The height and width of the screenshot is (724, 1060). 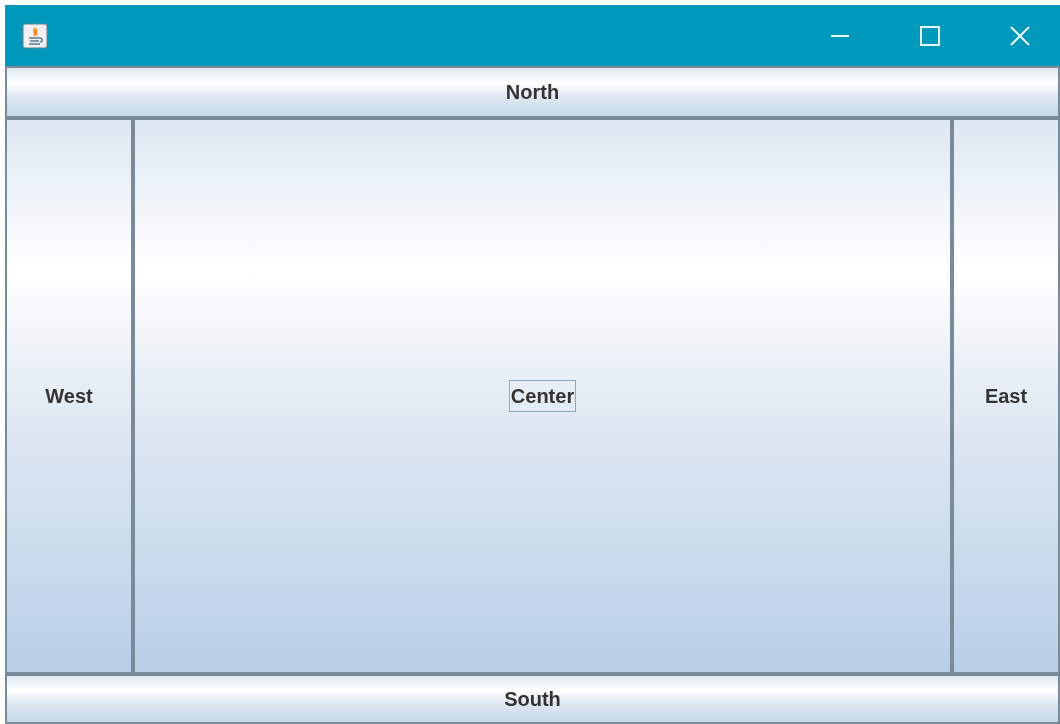 What do you see at coordinates (69, 396) in the screenshot?
I see `west-button: West` at bounding box center [69, 396].